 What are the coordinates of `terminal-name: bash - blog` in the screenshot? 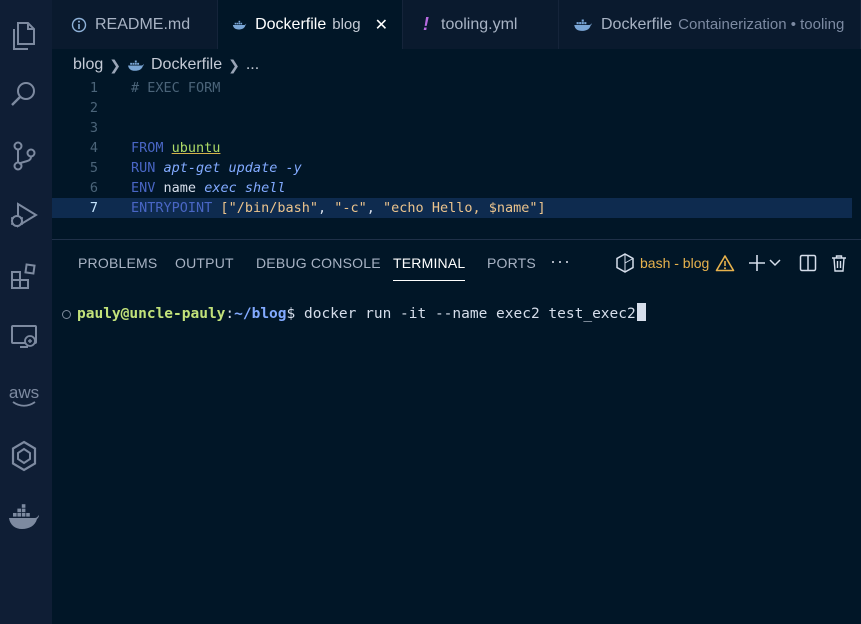 It's located at (675, 263).